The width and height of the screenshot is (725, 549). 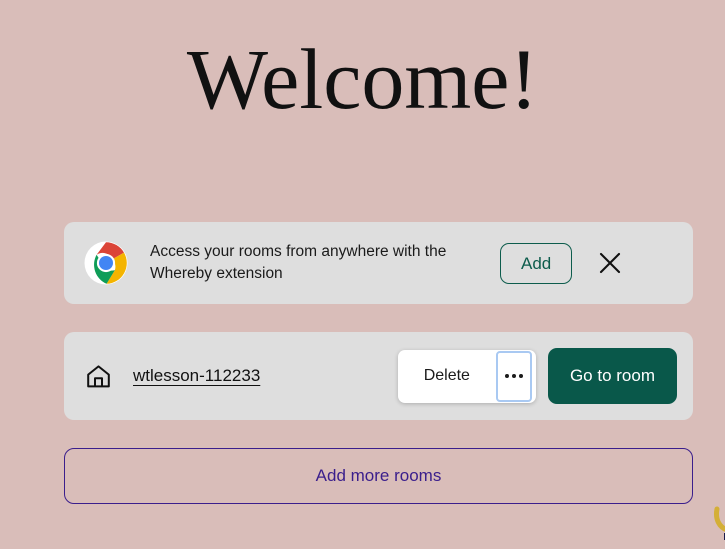 I want to click on more-options-button, so click(x=513, y=376).